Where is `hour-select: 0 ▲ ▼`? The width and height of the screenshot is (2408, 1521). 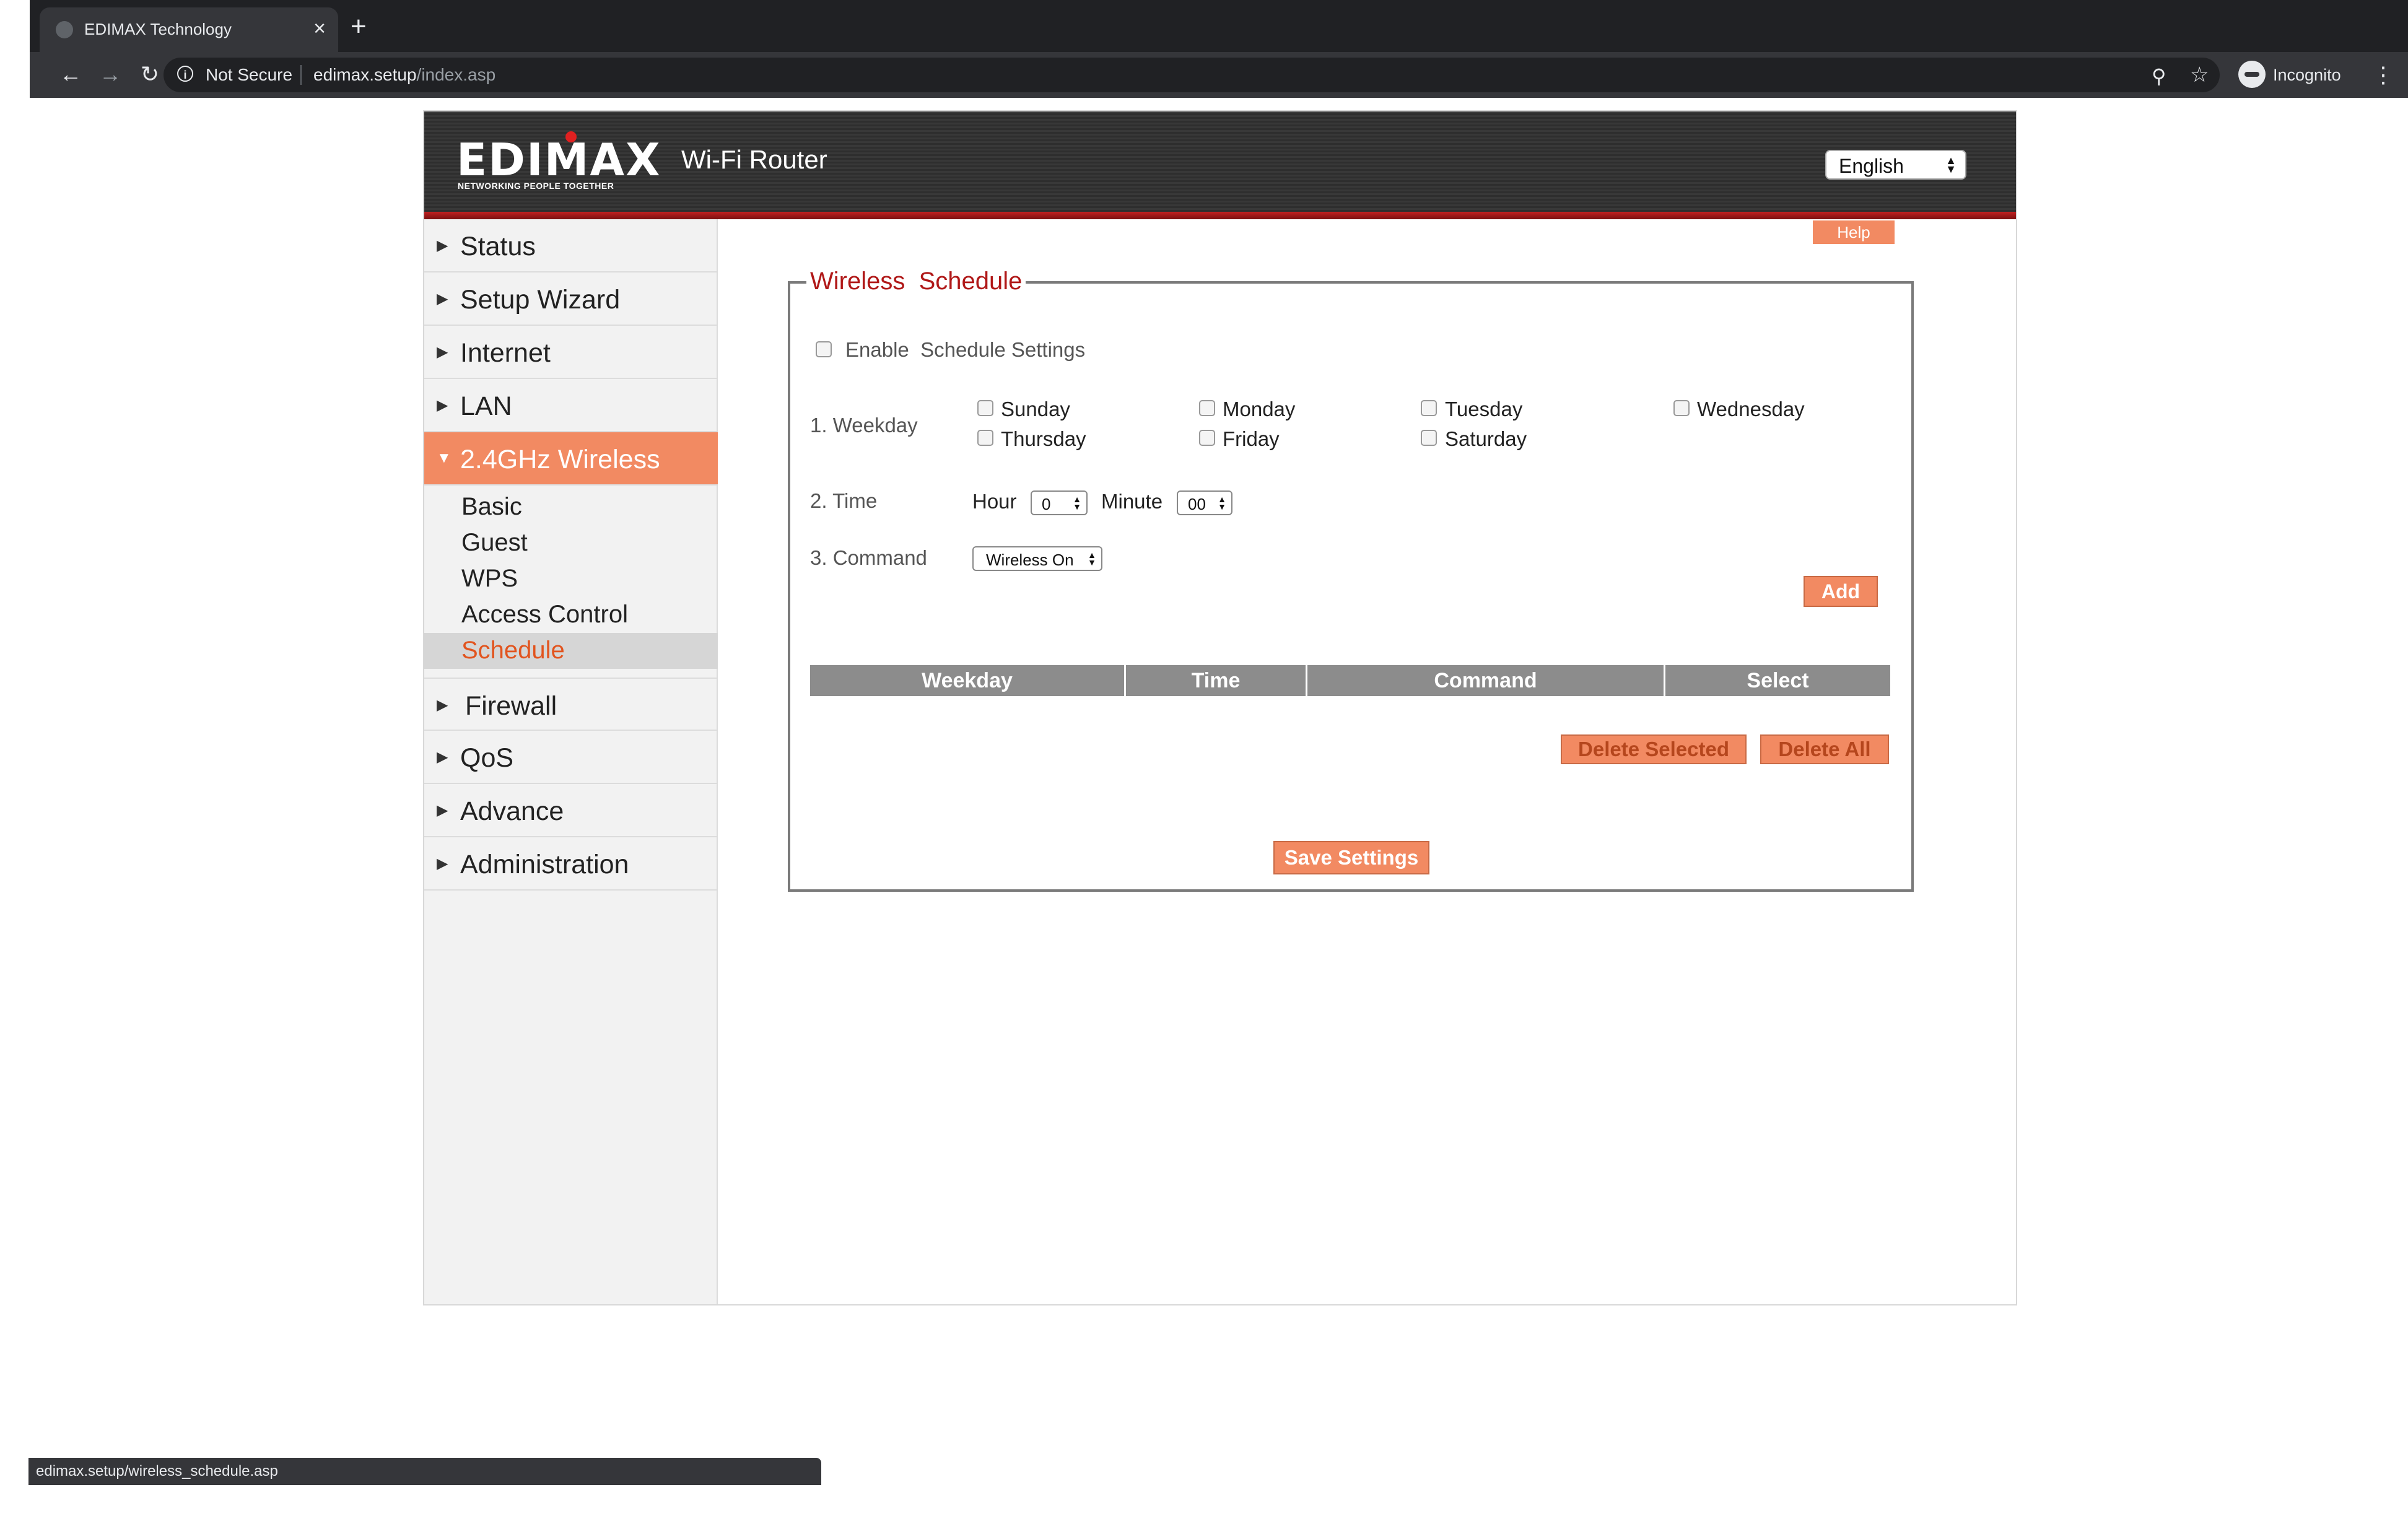 hour-select: 0 ▲ ▼ is located at coordinates (1059, 503).